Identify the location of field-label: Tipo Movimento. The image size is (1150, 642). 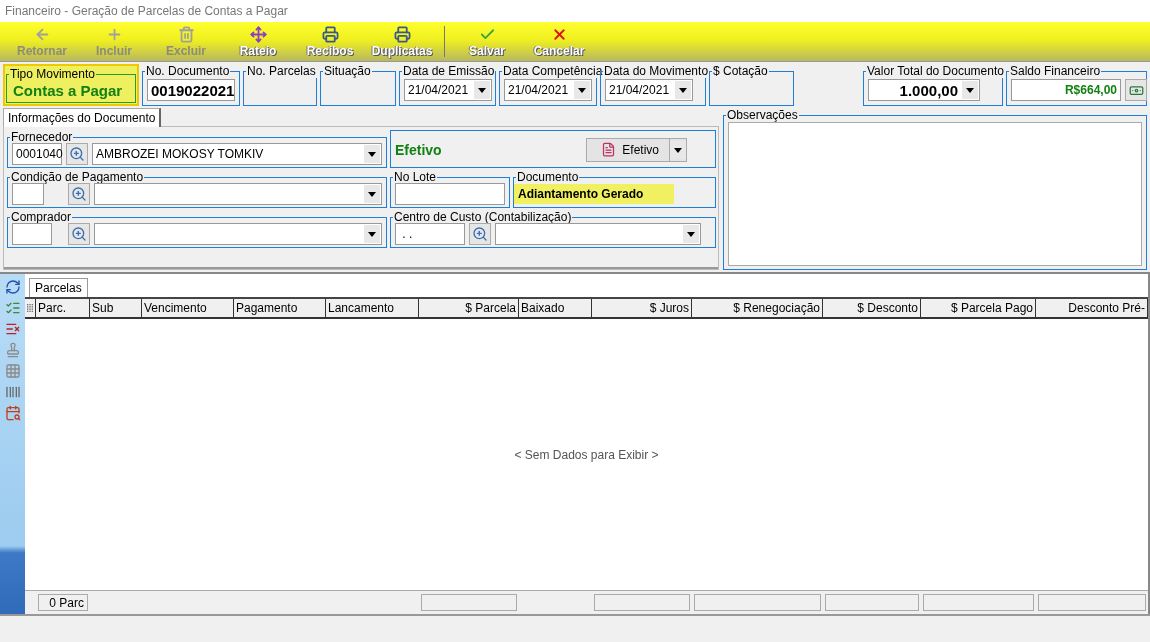
(52, 74).